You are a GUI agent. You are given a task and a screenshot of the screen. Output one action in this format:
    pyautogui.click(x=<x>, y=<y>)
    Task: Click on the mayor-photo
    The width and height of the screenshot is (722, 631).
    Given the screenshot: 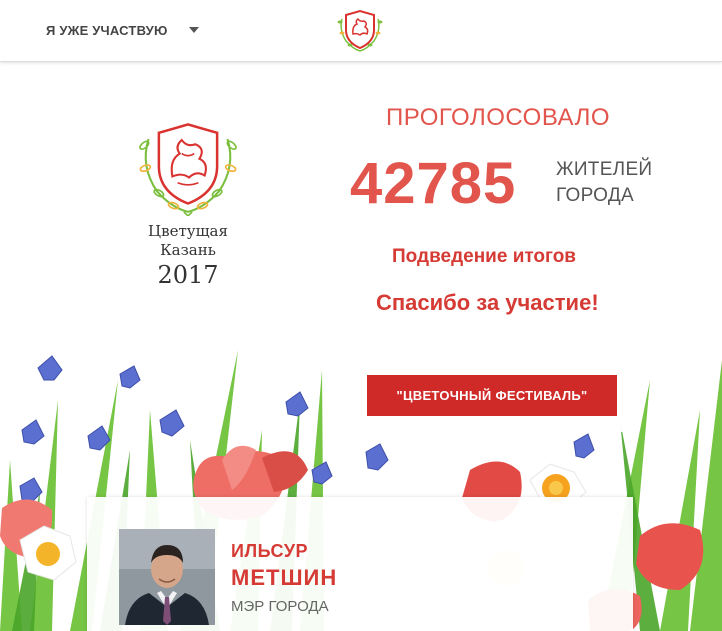 What is the action you would take?
    pyautogui.click(x=167, y=577)
    